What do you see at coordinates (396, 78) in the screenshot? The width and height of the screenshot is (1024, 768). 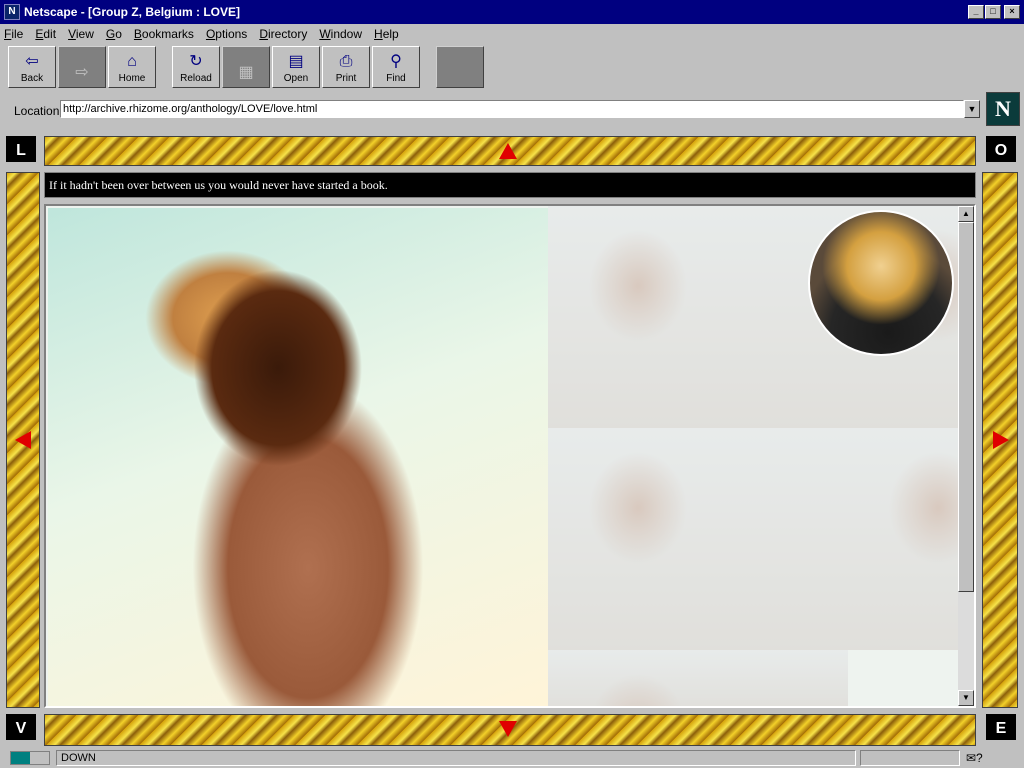 I see `find-label: Find` at bounding box center [396, 78].